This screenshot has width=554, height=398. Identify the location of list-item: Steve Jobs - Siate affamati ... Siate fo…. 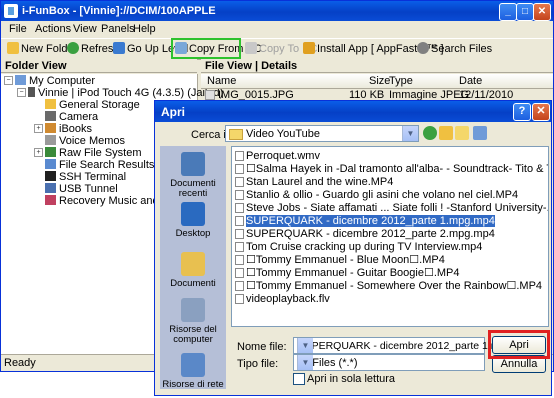
(391, 208).